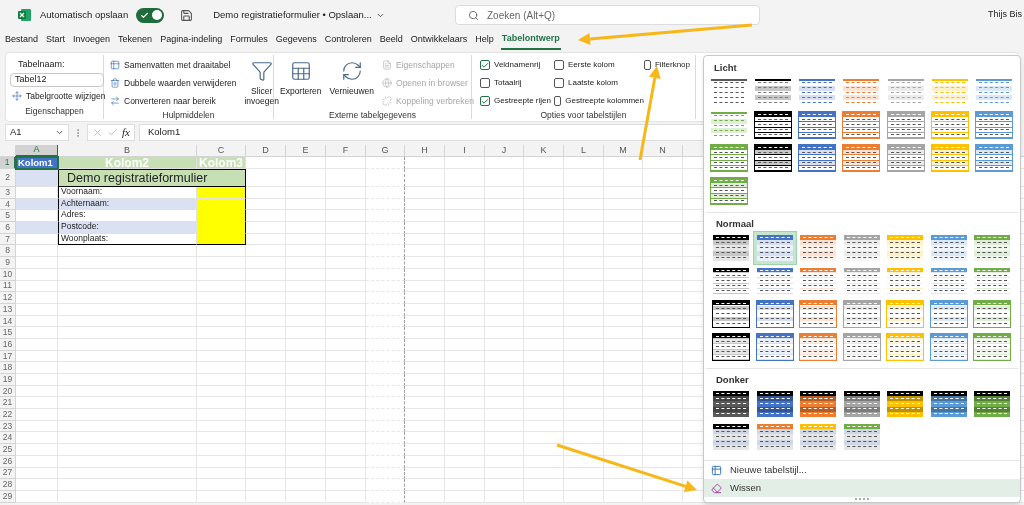  I want to click on ribbon-tab: Ontwikkelaars, so click(439, 40).